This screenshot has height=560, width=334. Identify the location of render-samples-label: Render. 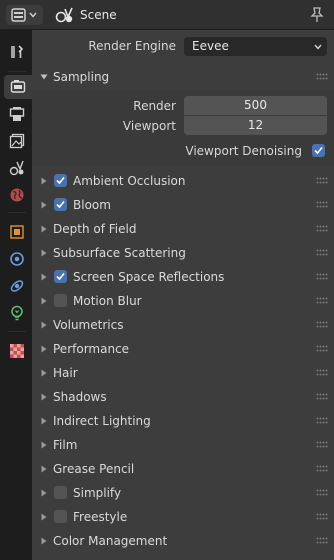
(154, 106).